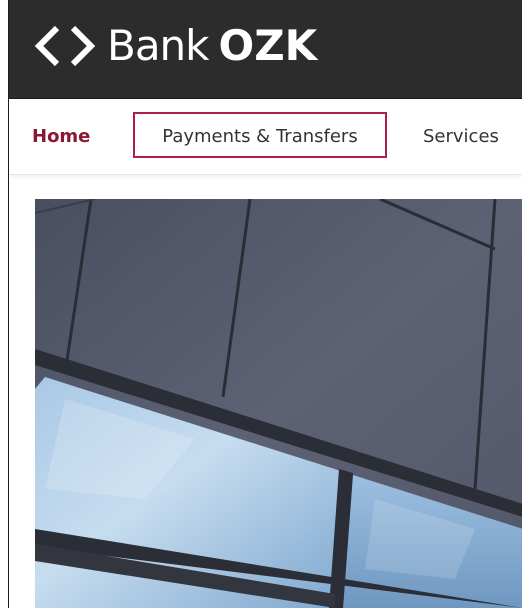  Describe the element at coordinates (461, 137) in the screenshot. I see `nav-item-services: Services` at that location.